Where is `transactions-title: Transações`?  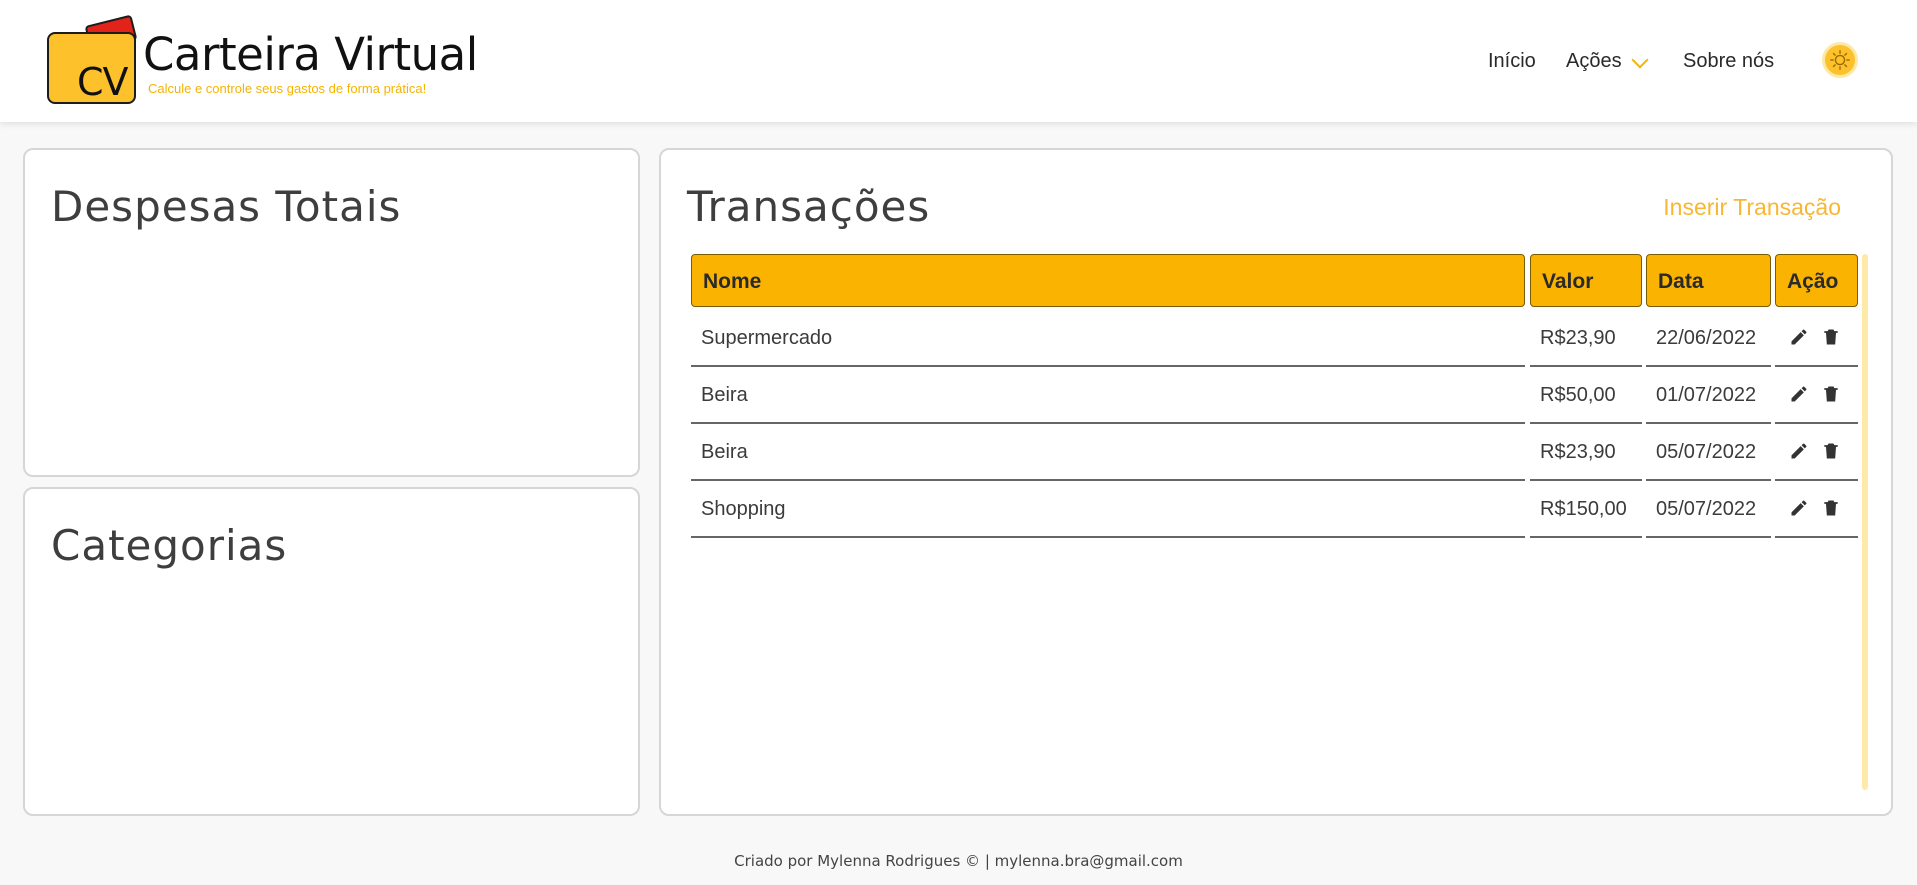
transactions-title: Transações is located at coordinates (809, 206).